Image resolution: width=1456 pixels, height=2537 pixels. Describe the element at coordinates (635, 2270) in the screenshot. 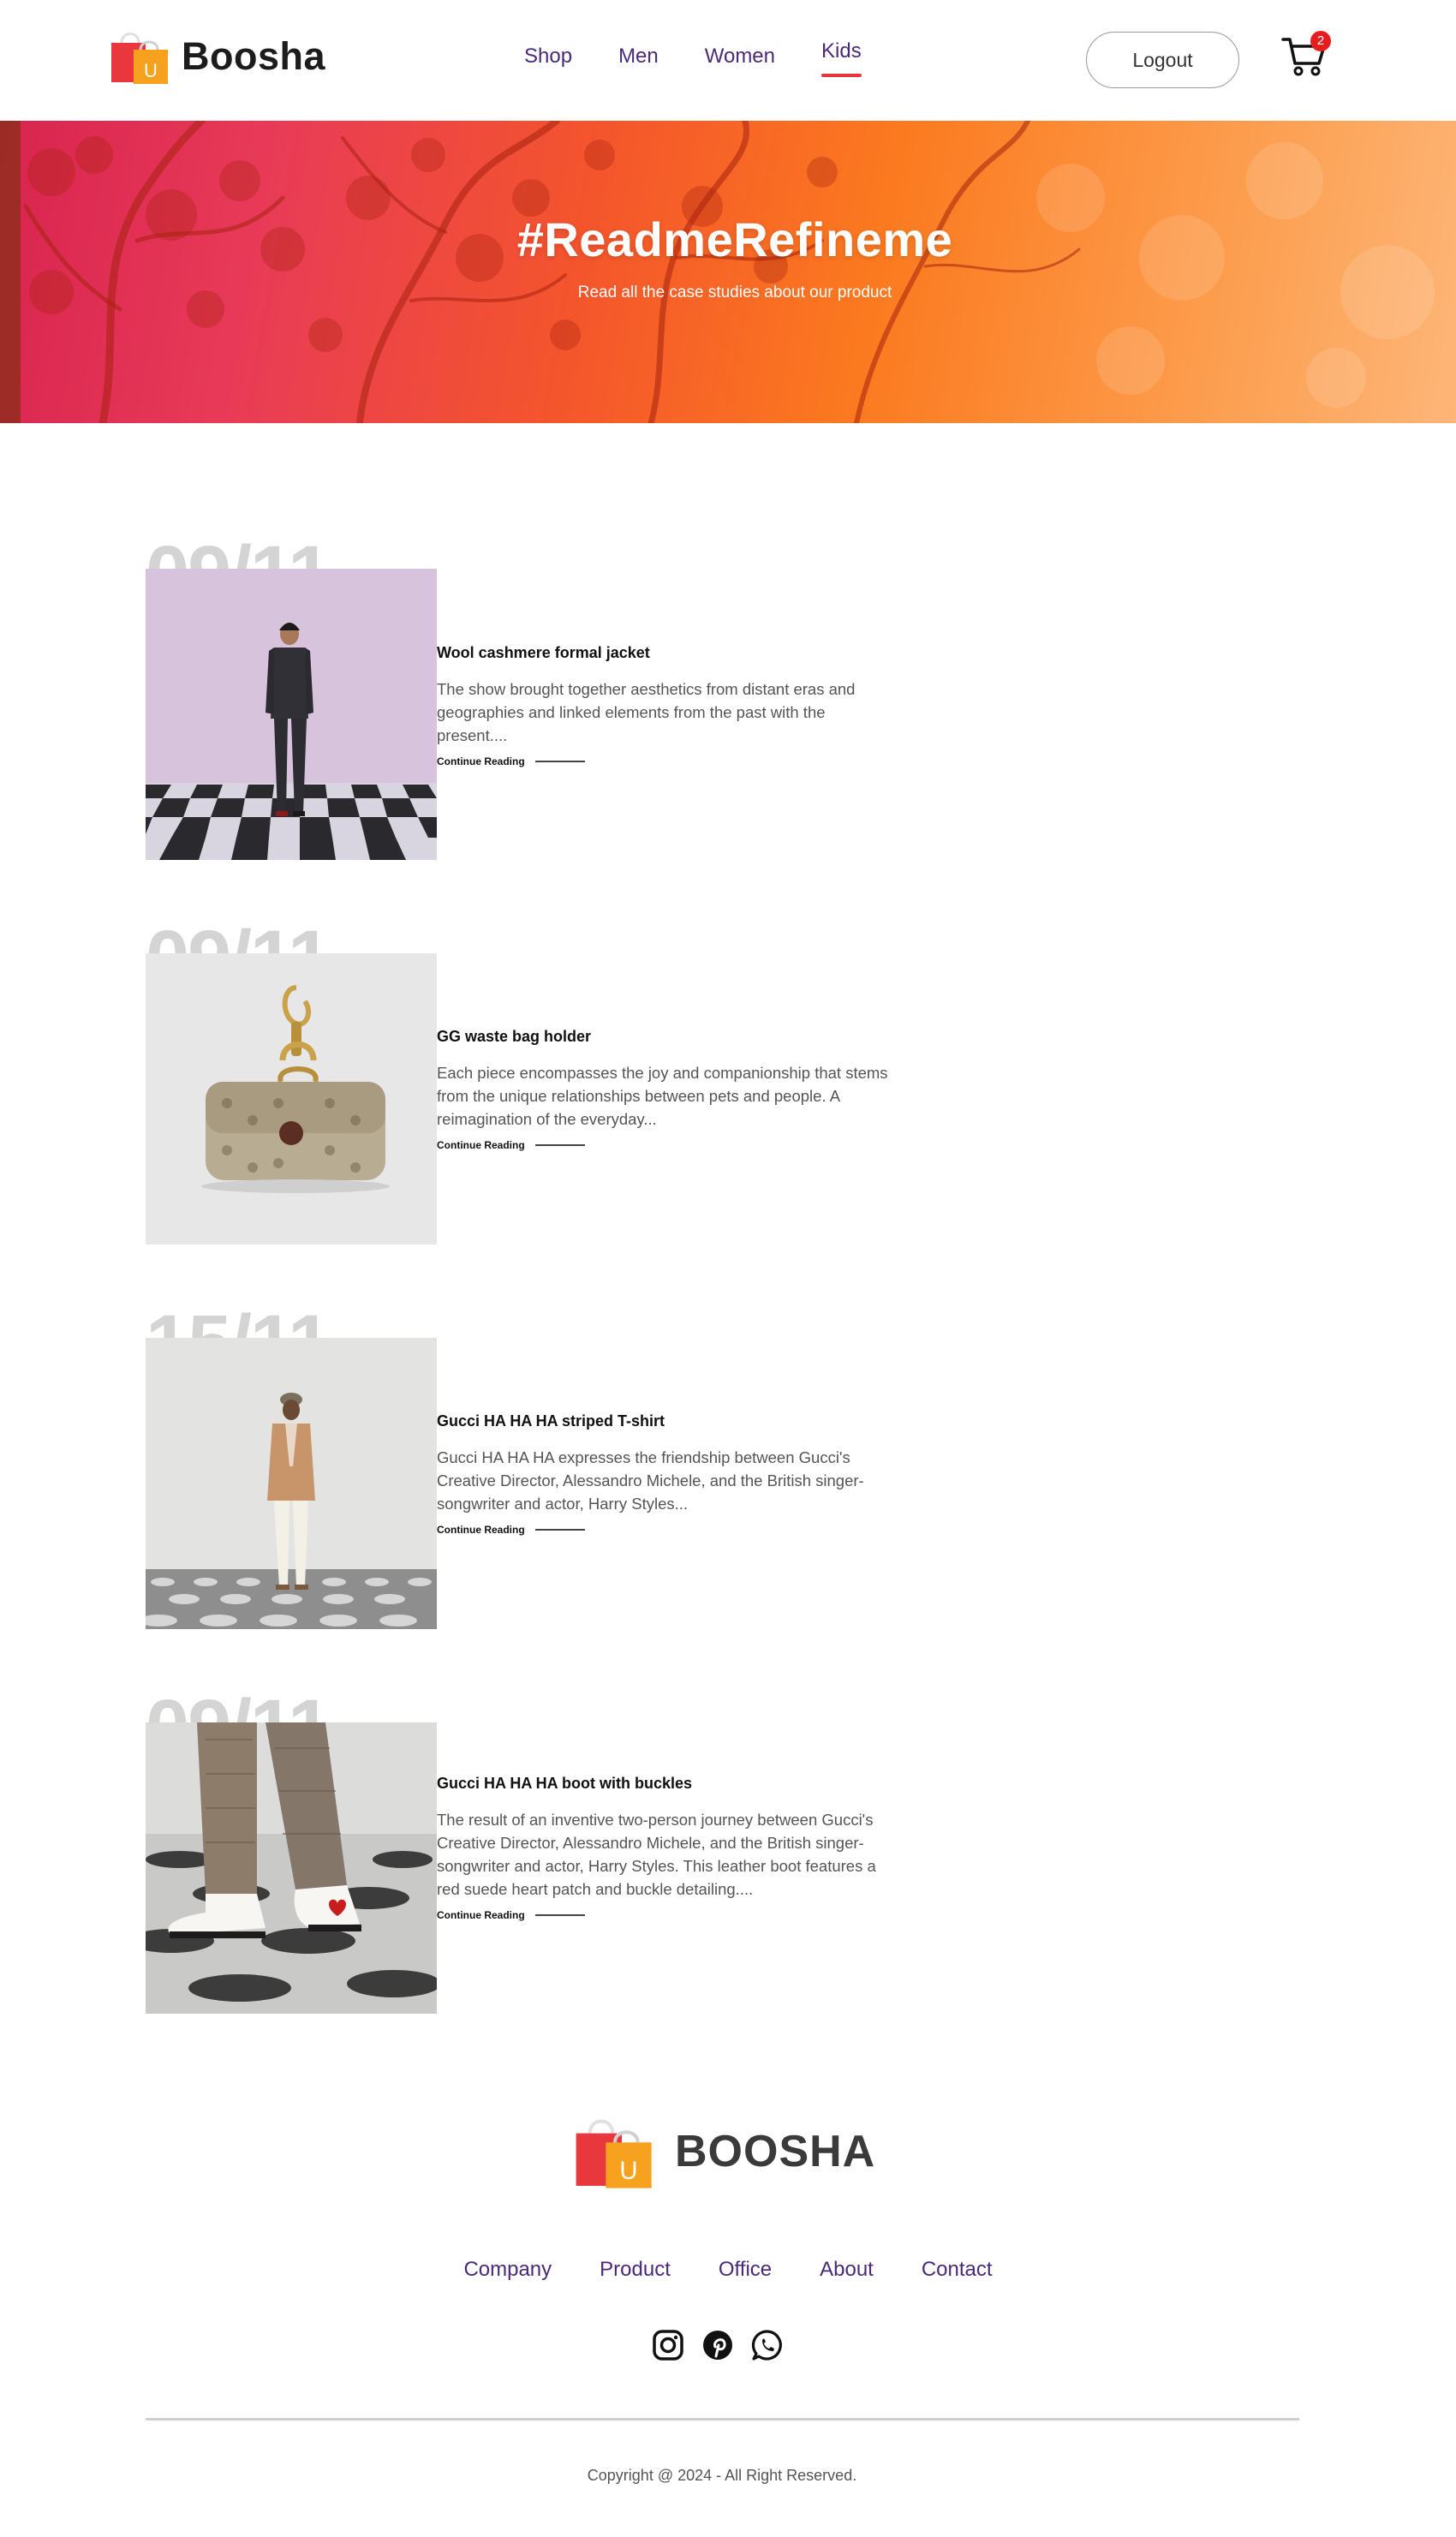

I see `footer-link-product: Product` at that location.